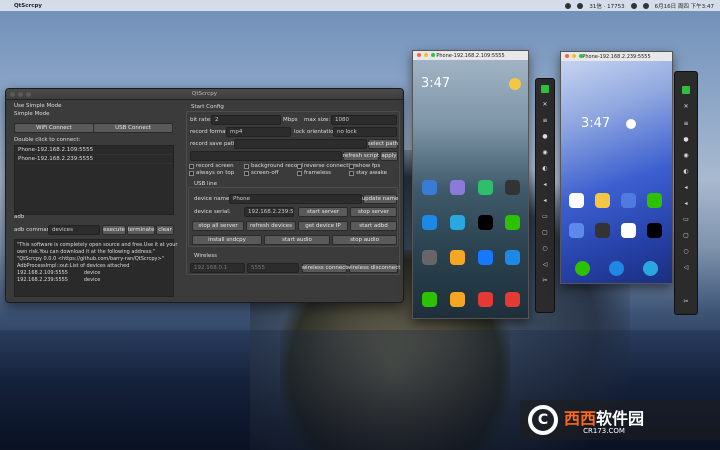 The image size is (720, 450). I want to click on status-text: 31信 · 17753, so click(606, 6).